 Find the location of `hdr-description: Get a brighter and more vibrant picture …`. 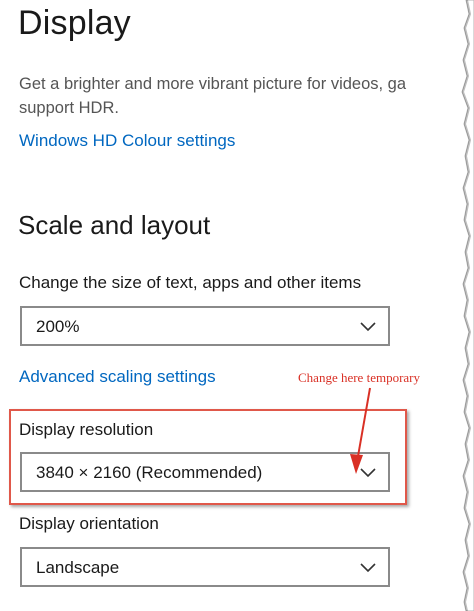

hdr-description: Get a brighter and more vibrant picture … is located at coordinates (244, 96).